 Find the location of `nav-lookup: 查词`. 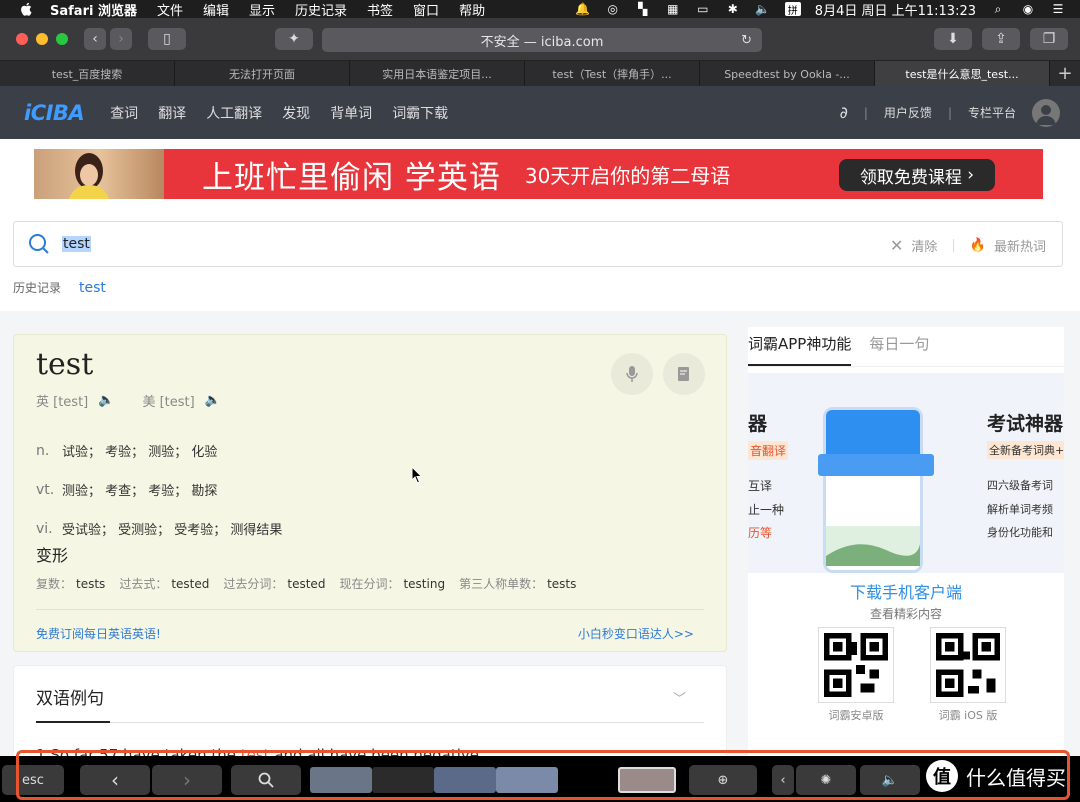

nav-lookup: 查词 is located at coordinates (124, 113).